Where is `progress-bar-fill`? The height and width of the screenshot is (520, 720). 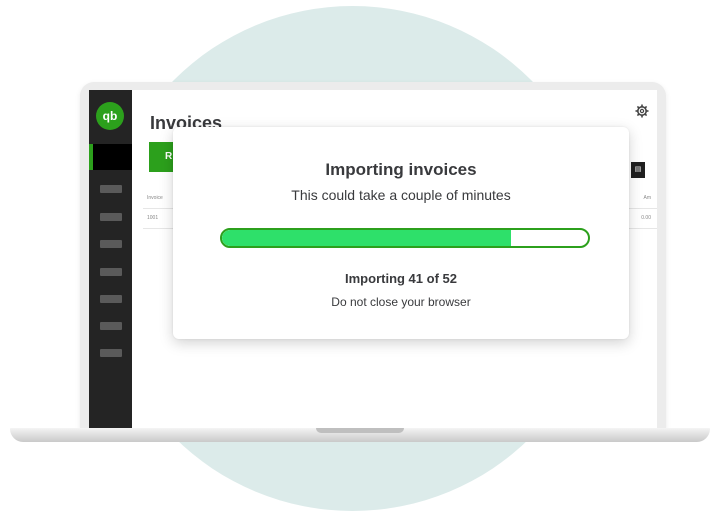 progress-bar-fill is located at coordinates (366, 238).